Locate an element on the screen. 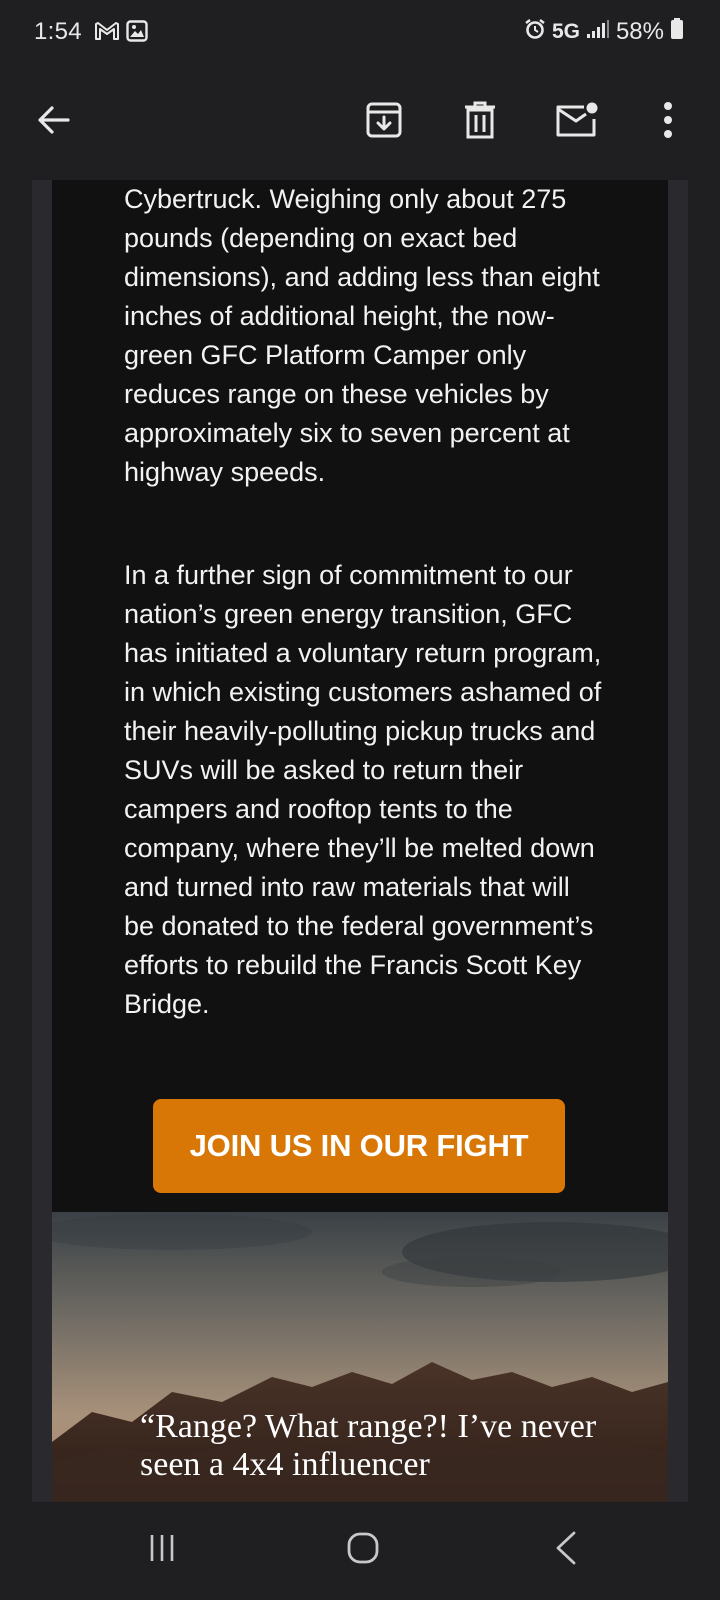  status-bar: 1:54 5G 58% is located at coordinates (360, 34).